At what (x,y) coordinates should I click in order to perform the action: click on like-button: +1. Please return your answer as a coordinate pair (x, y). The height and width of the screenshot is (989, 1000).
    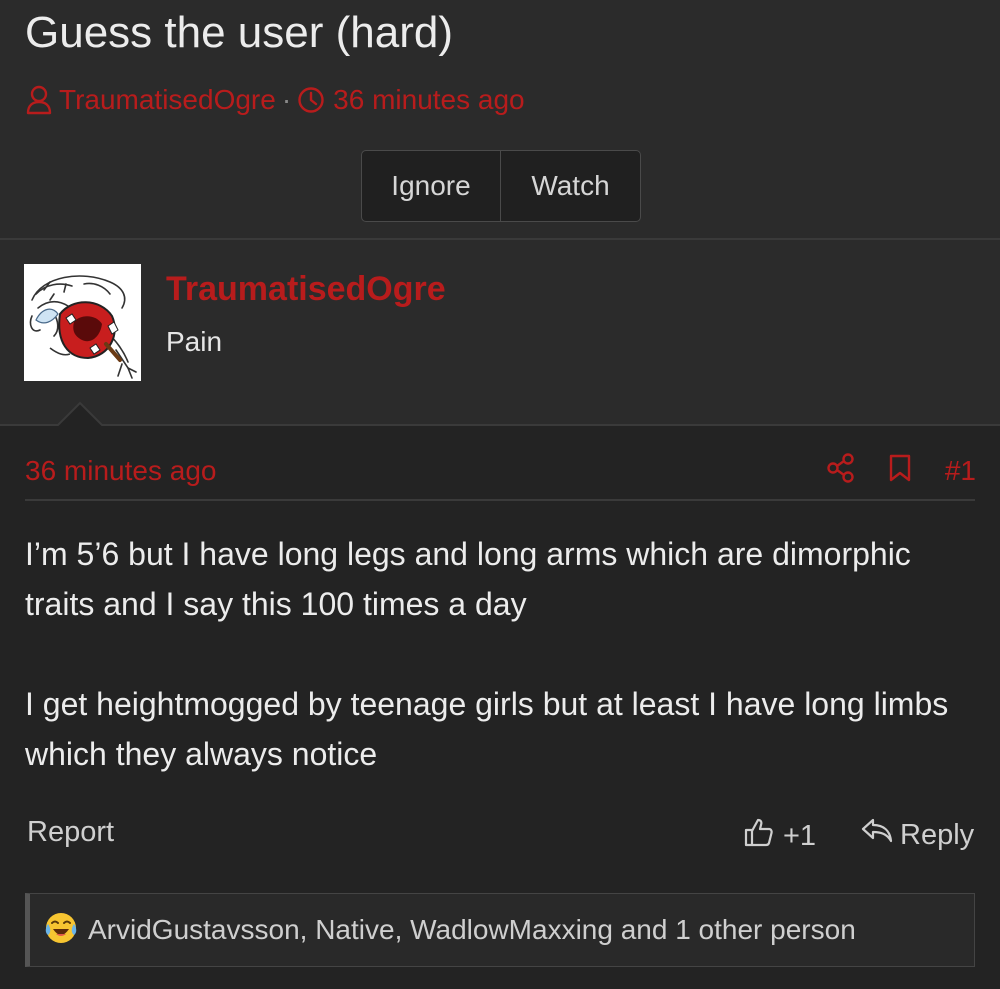
    Looking at the image, I should click on (779, 836).